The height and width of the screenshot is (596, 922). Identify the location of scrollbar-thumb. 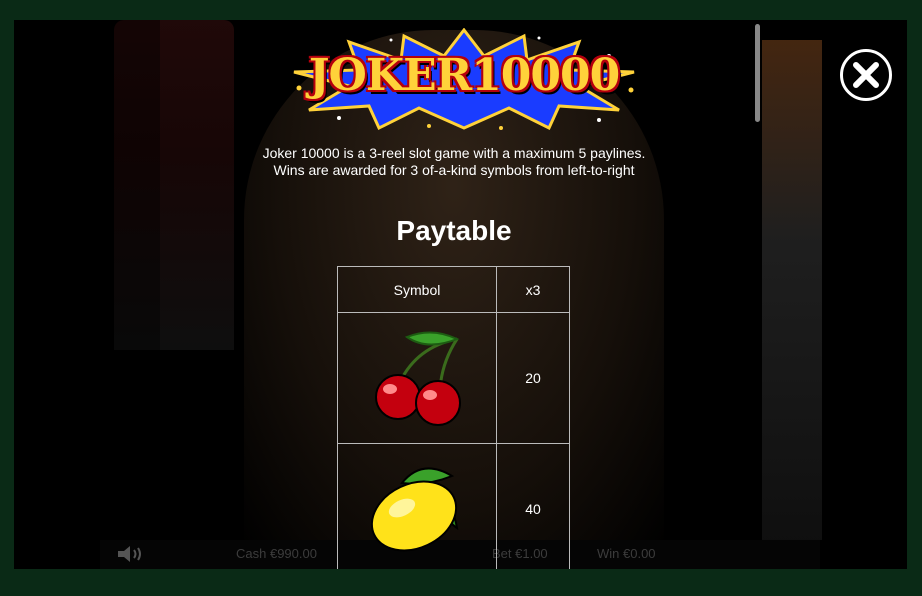
(757, 73).